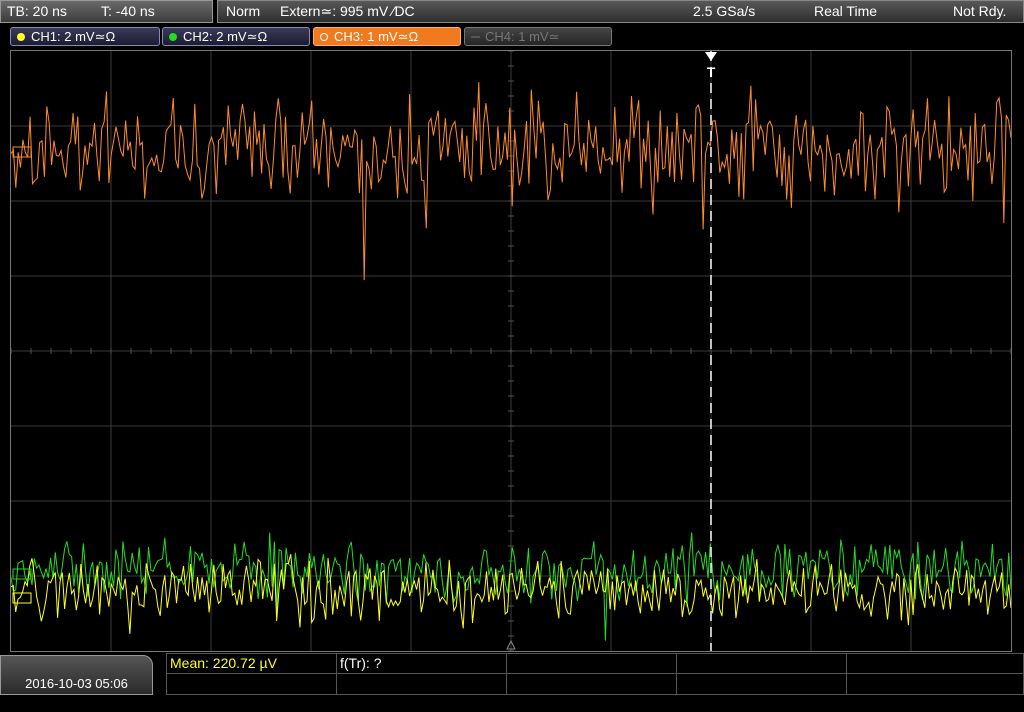  What do you see at coordinates (980, 11) in the screenshot?
I see `run-state: Not Rdy.` at bounding box center [980, 11].